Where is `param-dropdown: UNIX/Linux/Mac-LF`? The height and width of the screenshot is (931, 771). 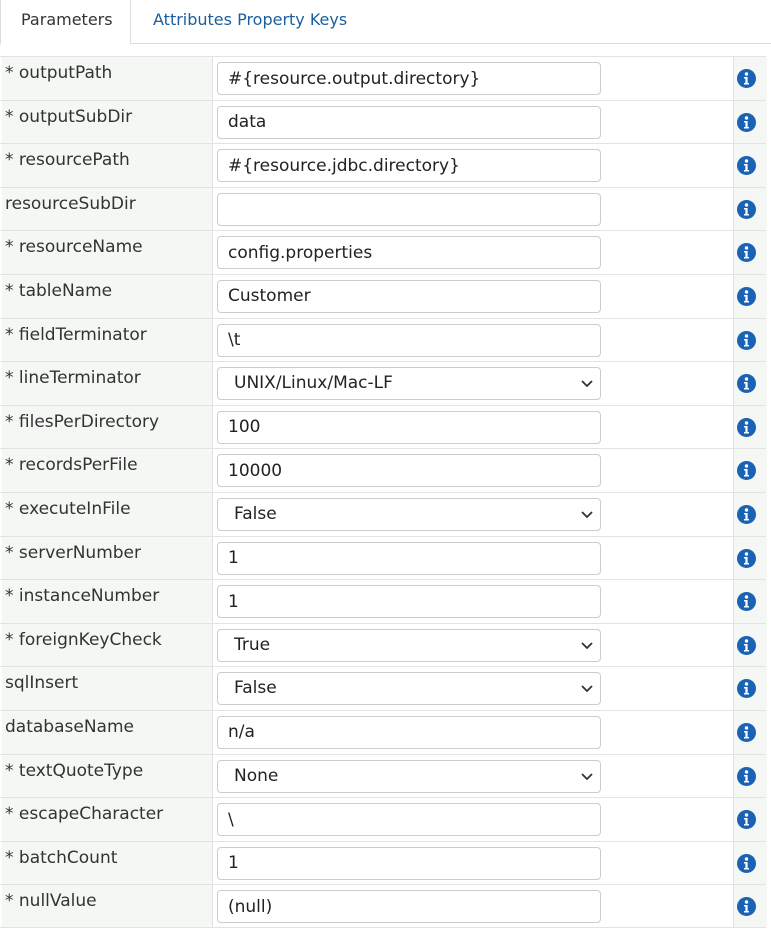 param-dropdown: UNIX/Linux/Mac-LF is located at coordinates (409, 384).